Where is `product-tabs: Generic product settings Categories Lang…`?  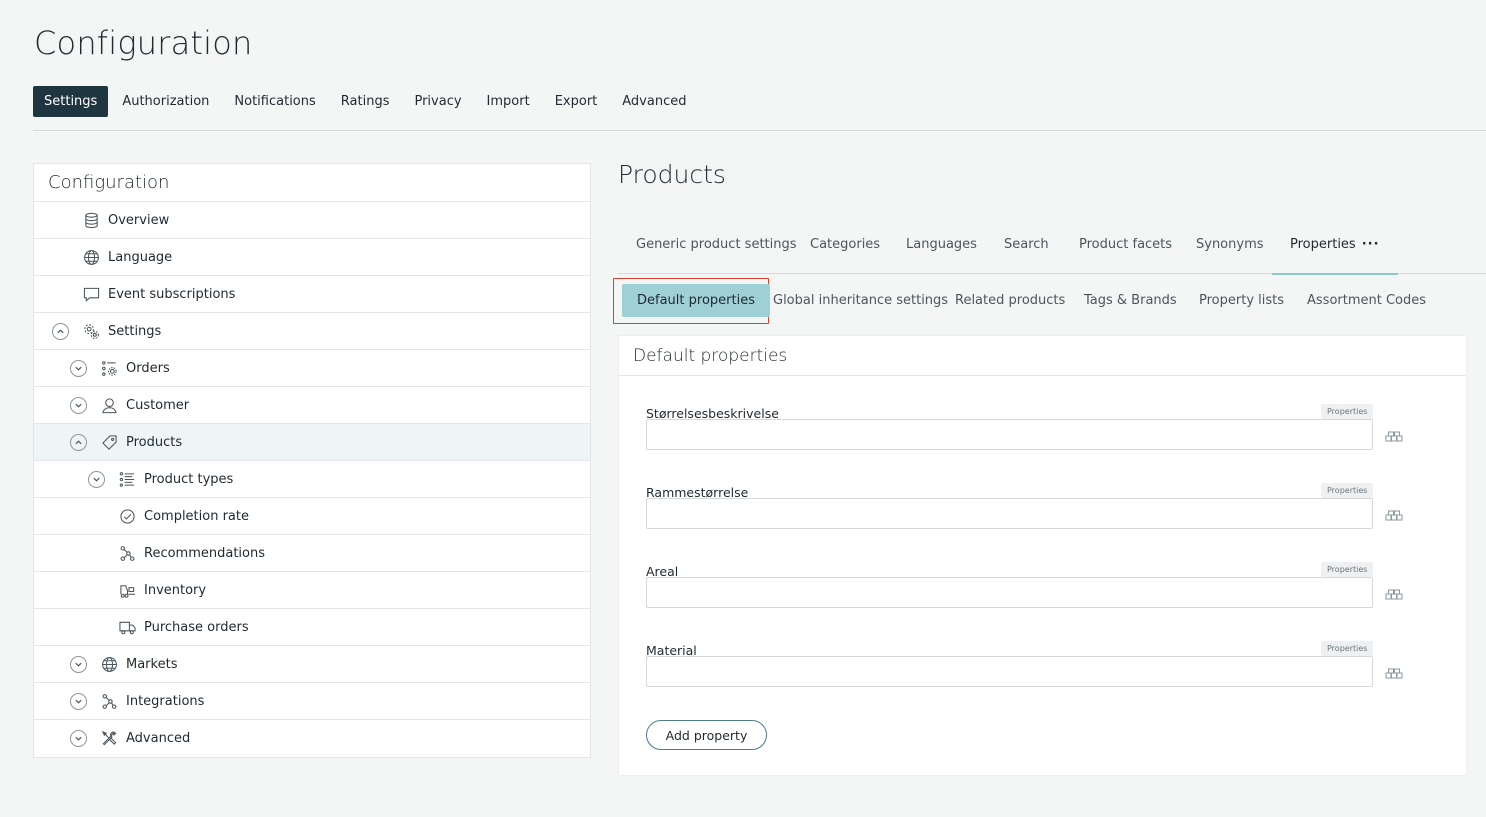
product-tabs: Generic product settings Categories Lang… is located at coordinates (1052, 251).